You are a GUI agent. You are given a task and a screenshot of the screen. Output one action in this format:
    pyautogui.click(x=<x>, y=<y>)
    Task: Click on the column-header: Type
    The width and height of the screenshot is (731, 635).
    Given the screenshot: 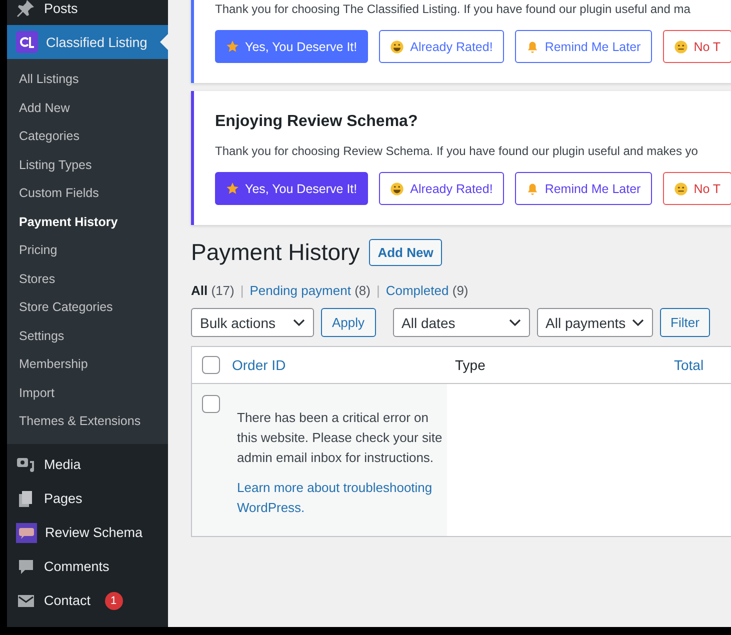 What is the action you would take?
    pyautogui.click(x=470, y=365)
    